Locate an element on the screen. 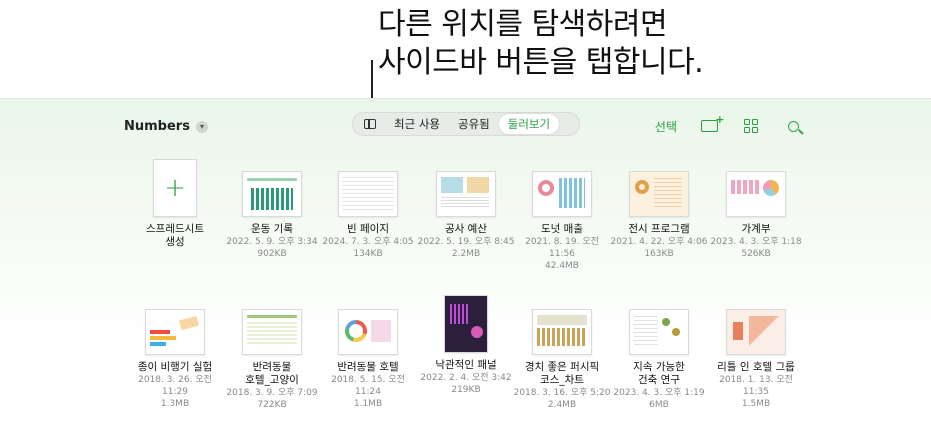 This screenshot has height=421, width=931. file-item: 종이 비행기 실험 2018. 3. 26. 오전 11:29 1.3MB is located at coordinates (175, 359).